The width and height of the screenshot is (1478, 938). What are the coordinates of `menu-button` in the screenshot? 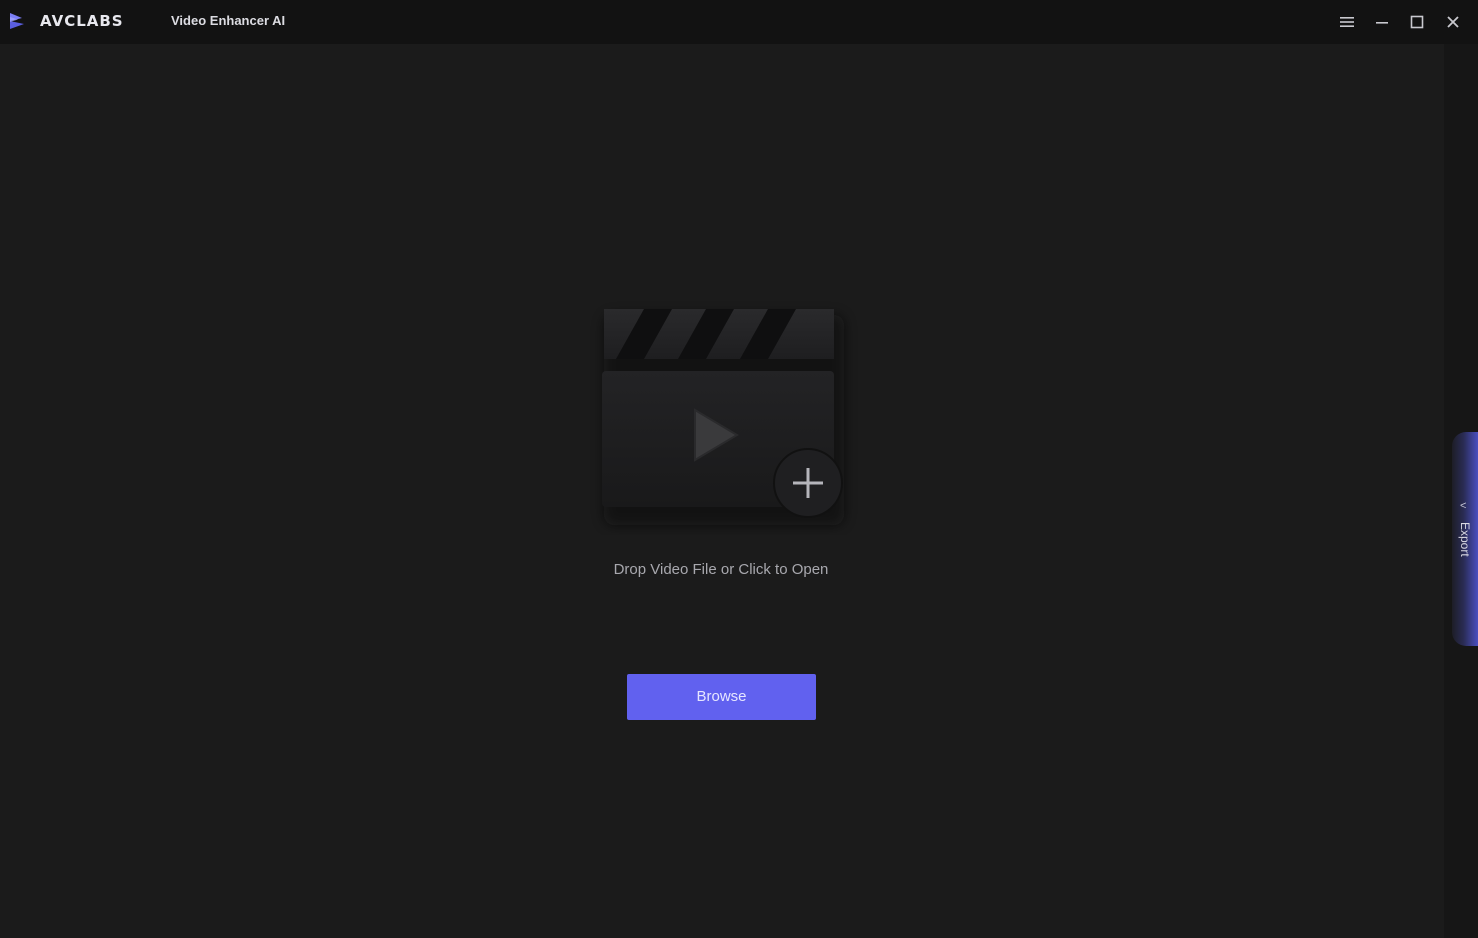 It's located at (1347, 22).